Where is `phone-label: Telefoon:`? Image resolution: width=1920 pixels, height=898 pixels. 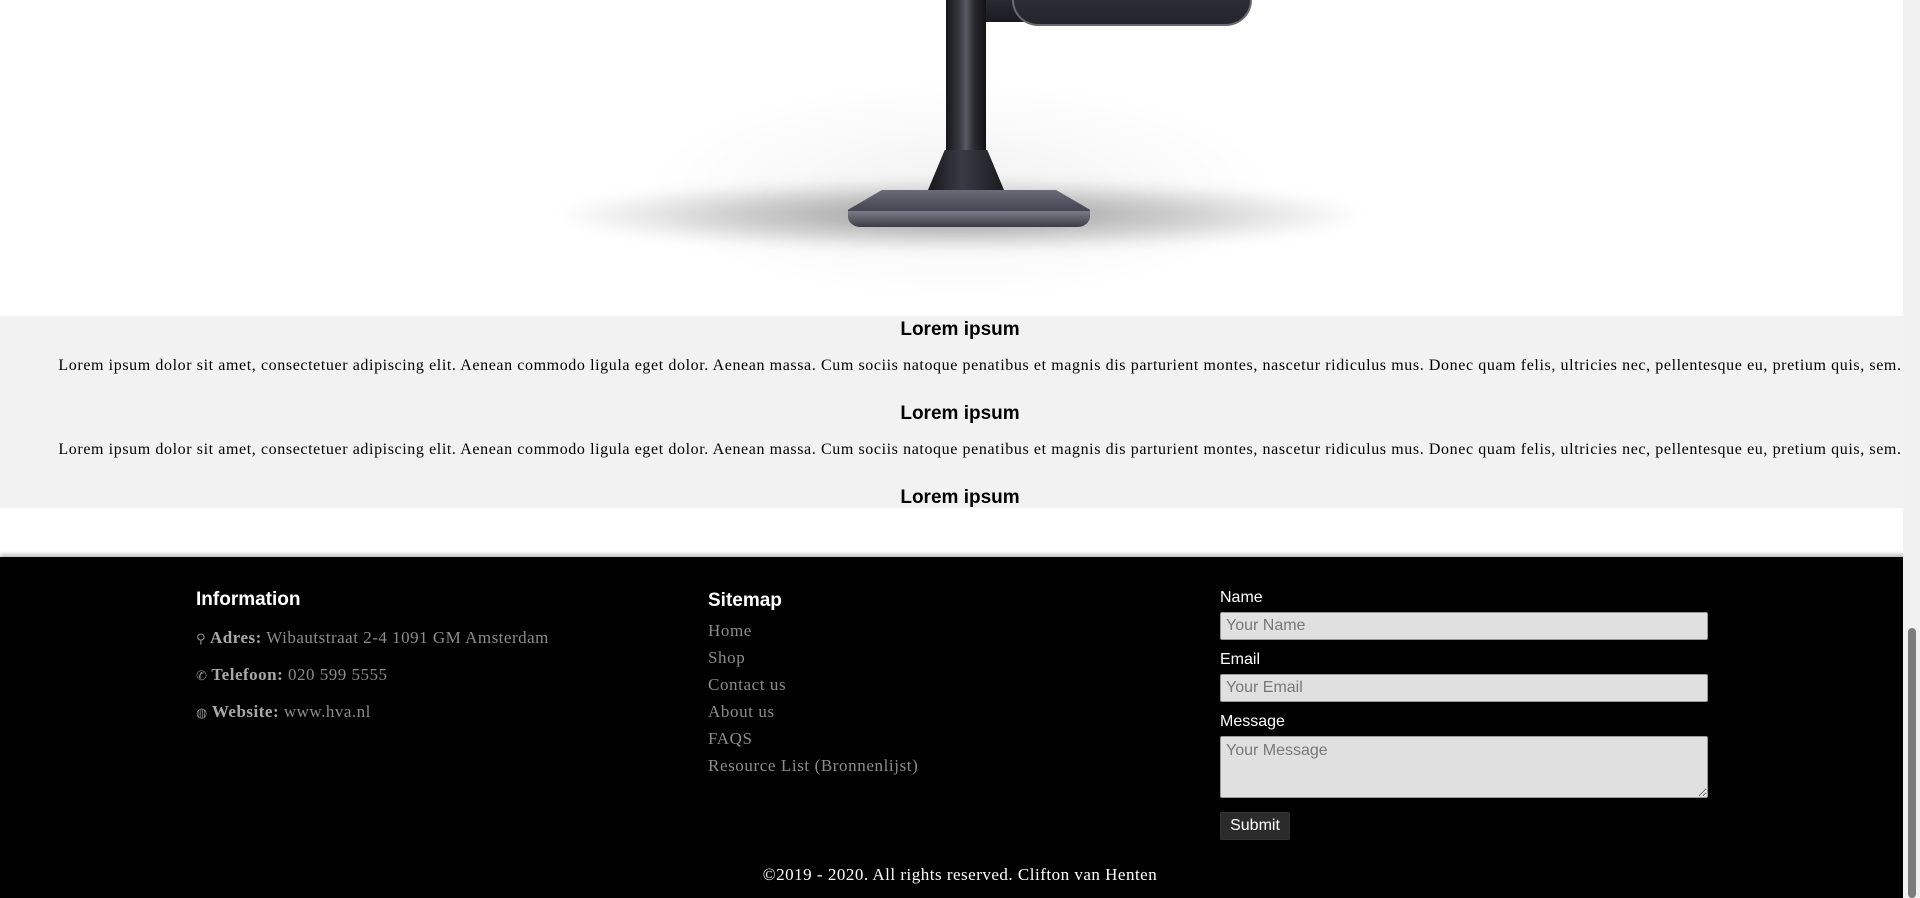 phone-label: Telefoon: is located at coordinates (247, 674).